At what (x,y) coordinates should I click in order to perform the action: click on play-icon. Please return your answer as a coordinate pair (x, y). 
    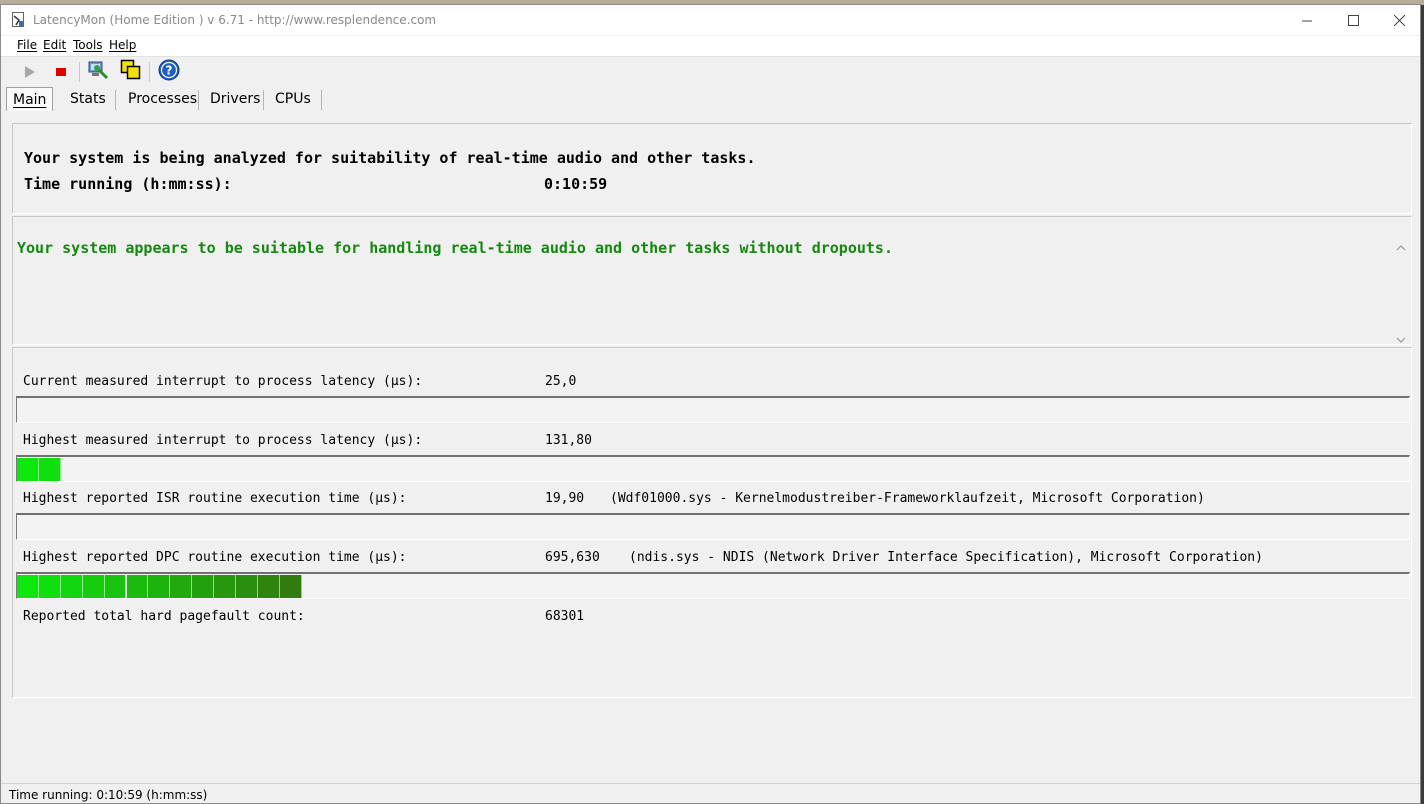
    Looking at the image, I should click on (30, 72).